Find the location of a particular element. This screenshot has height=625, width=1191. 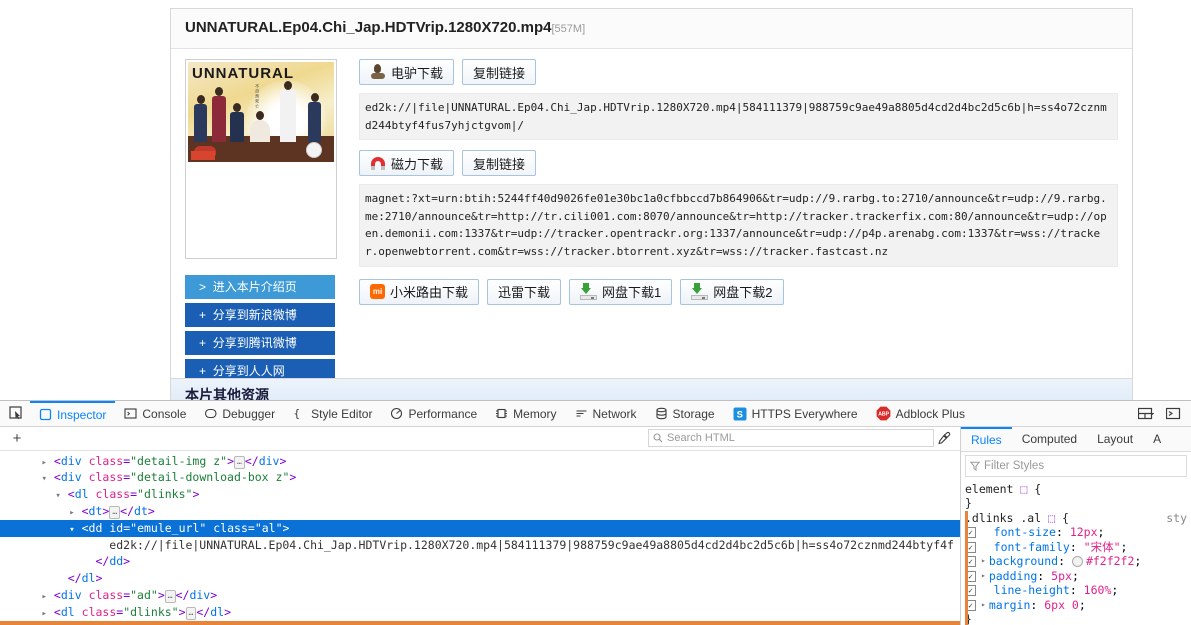

tab-debugger: Debugger is located at coordinates (239, 413).